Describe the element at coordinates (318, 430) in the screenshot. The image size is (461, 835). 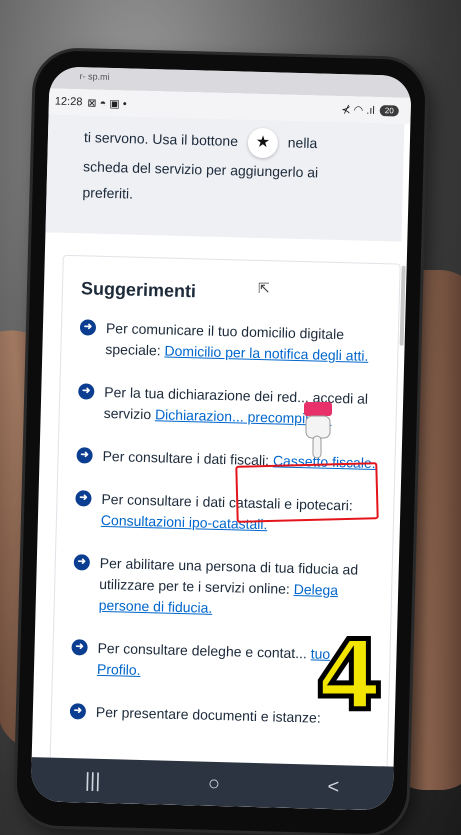
I see `pointing-hand-icon` at that location.